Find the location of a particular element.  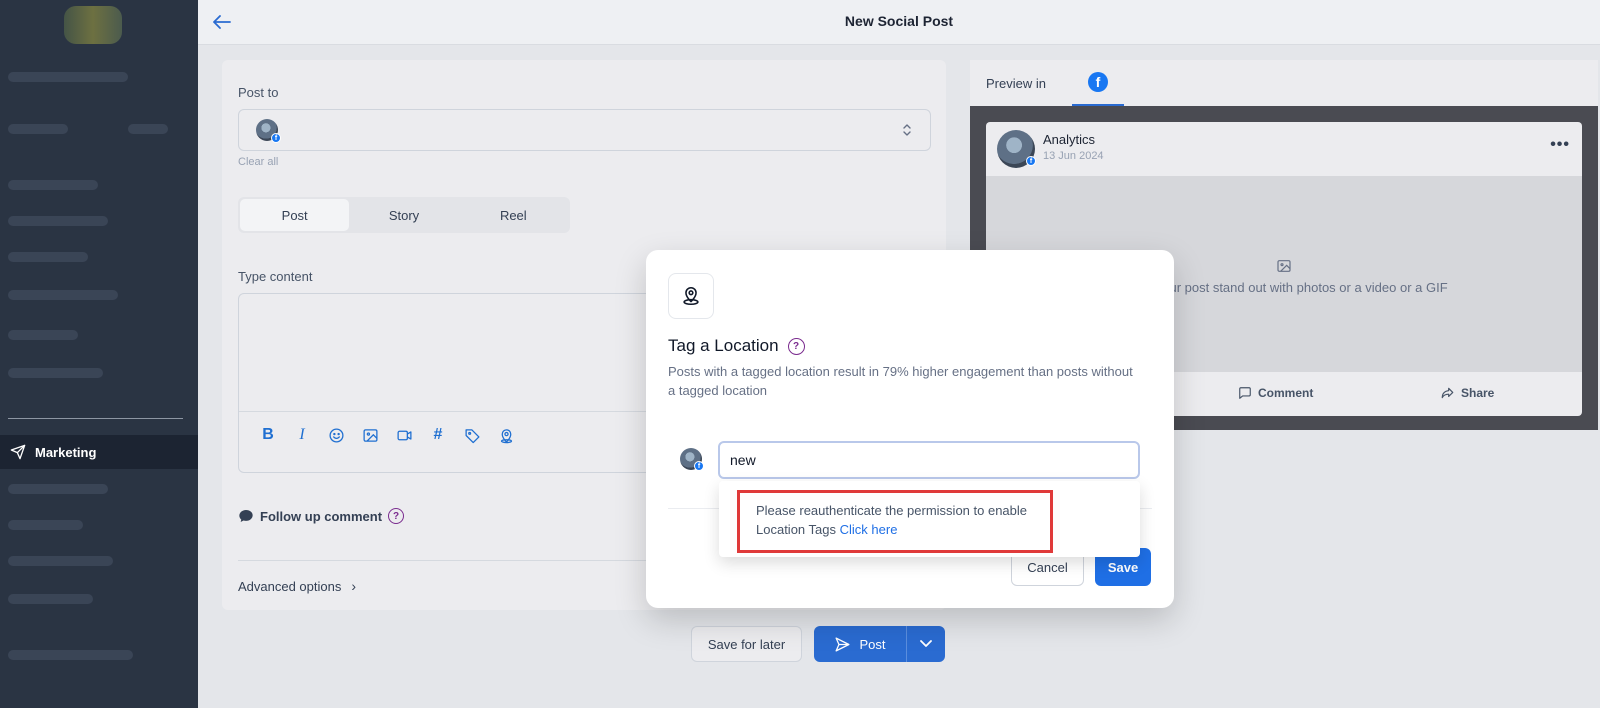

modal-title-text: Tag a Location is located at coordinates (723, 345).